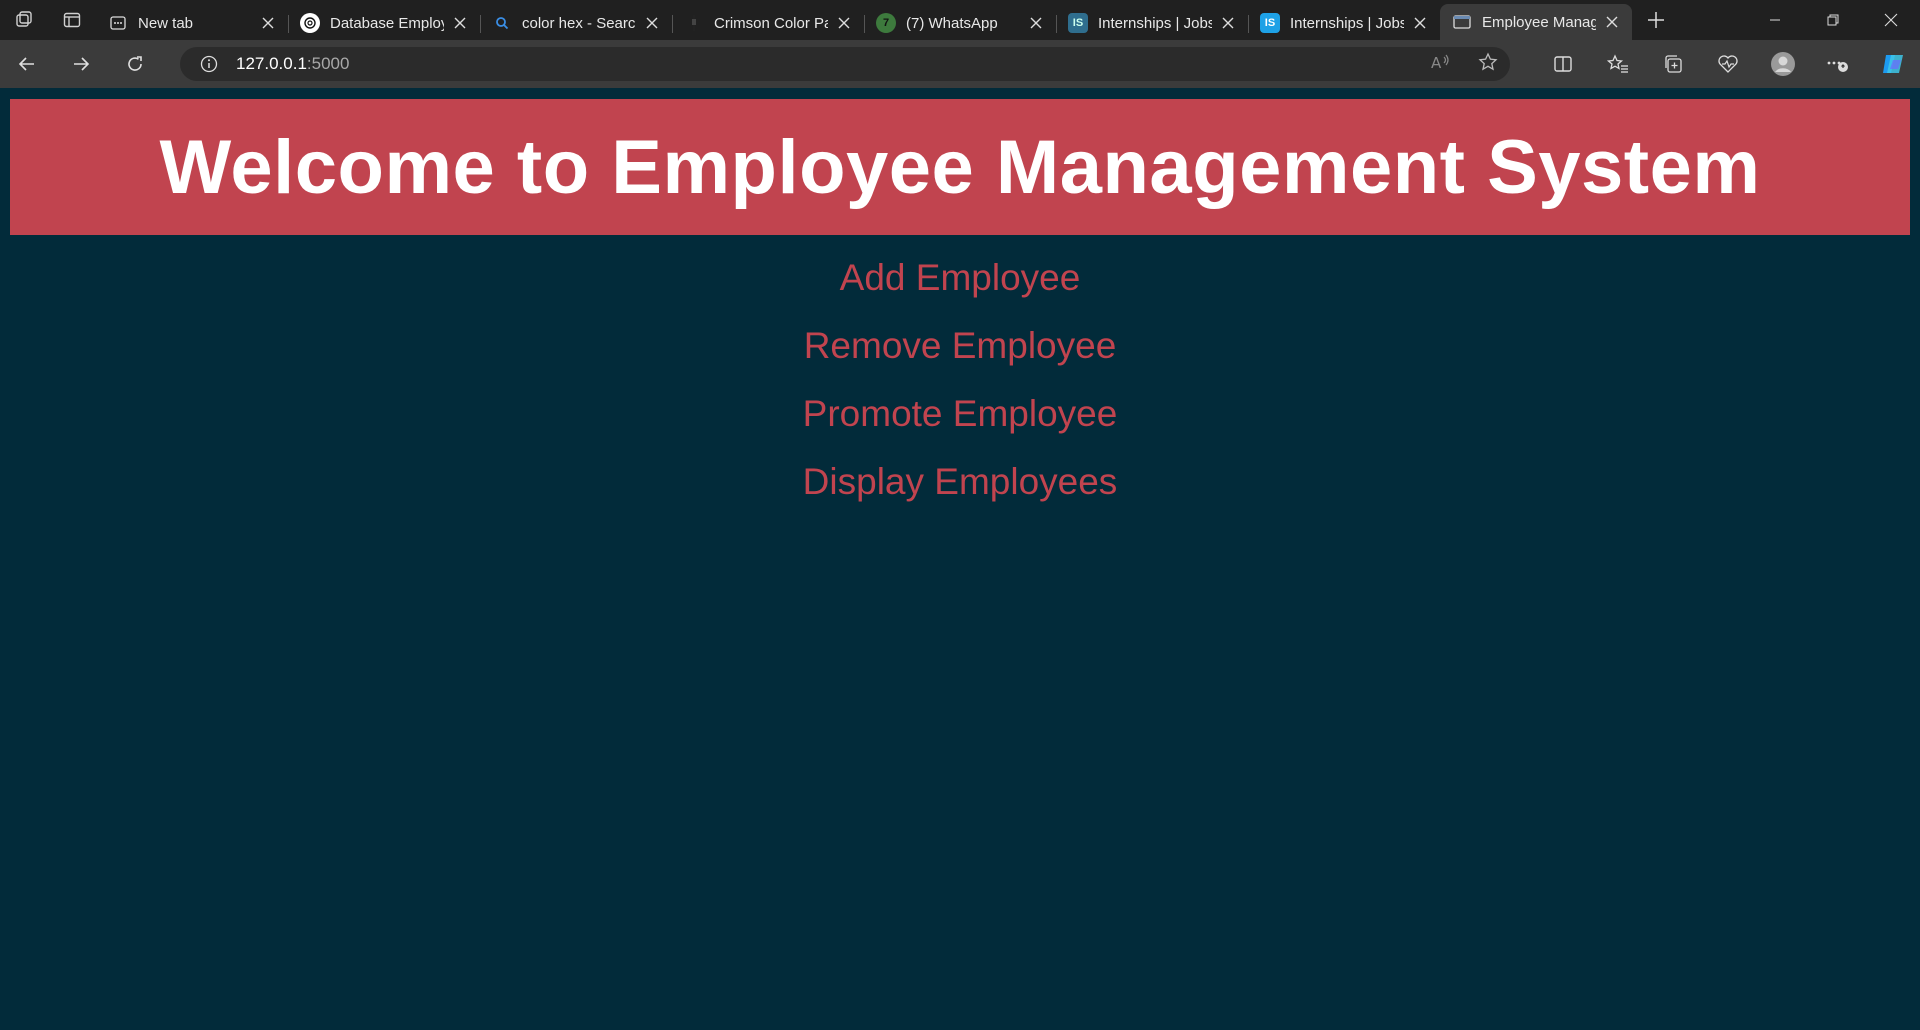 The image size is (1920, 1030). I want to click on address-bar: 127.0.0.1:5000 A, so click(845, 64).